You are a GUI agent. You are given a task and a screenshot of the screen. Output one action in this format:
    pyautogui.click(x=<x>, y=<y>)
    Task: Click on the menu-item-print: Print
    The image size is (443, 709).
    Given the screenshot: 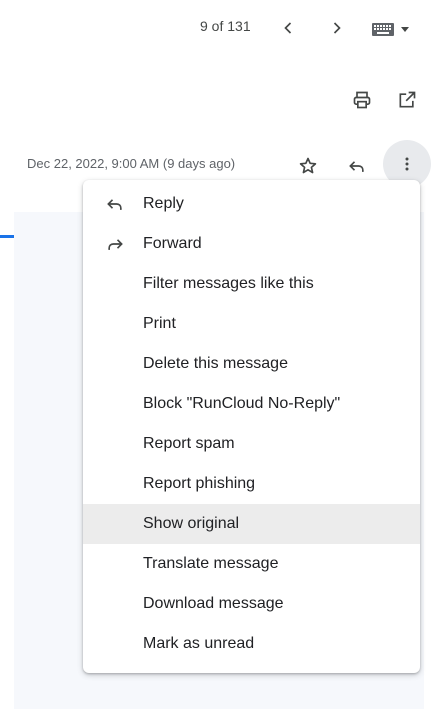 What is the action you would take?
    pyautogui.click(x=251, y=324)
    